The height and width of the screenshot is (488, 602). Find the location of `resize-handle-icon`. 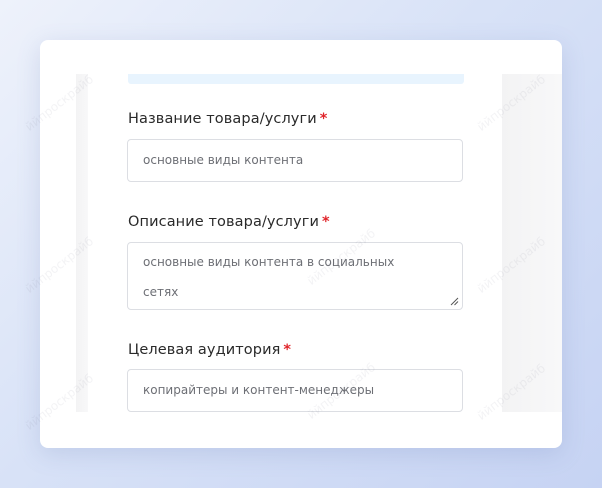

resize-handle-icon is located at coordinates (454, 301).